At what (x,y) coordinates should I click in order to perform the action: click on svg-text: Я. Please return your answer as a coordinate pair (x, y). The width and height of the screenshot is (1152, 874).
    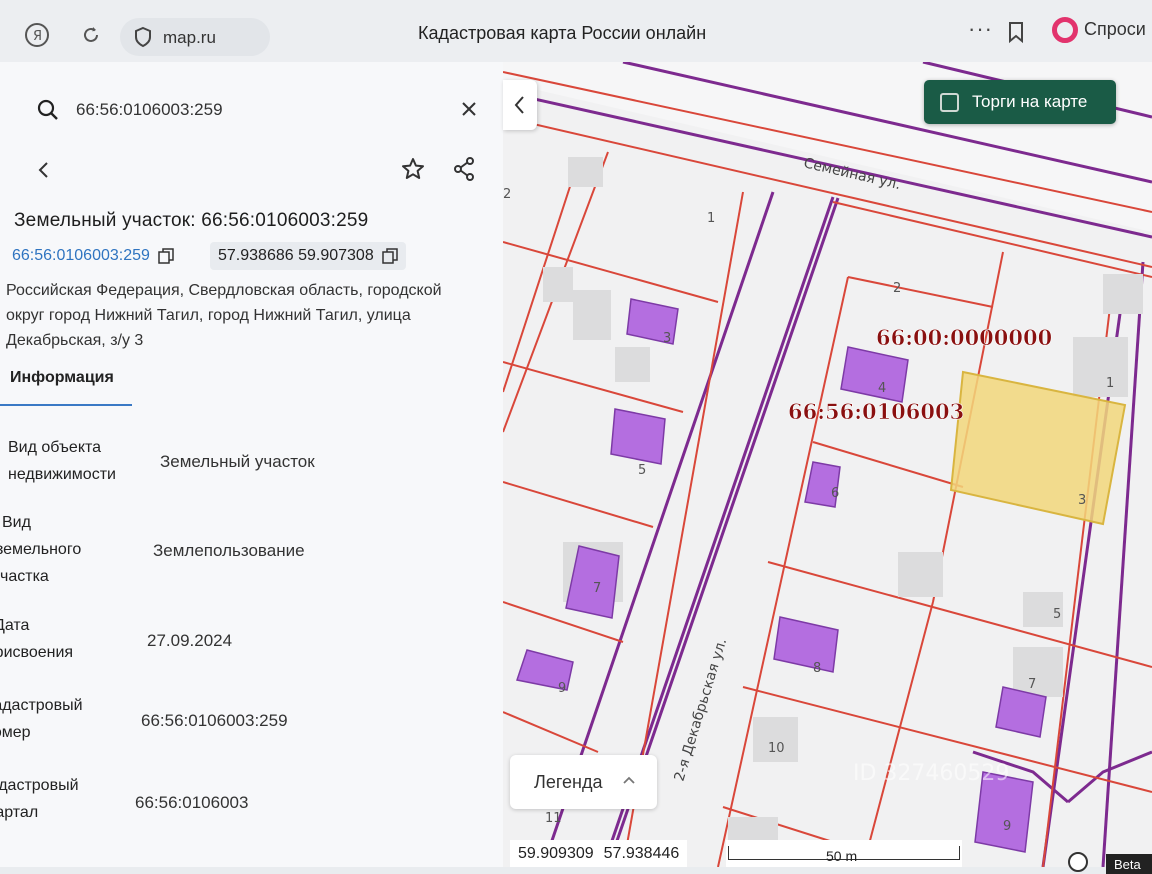
    Looking at the image, I should click on (37, 36).